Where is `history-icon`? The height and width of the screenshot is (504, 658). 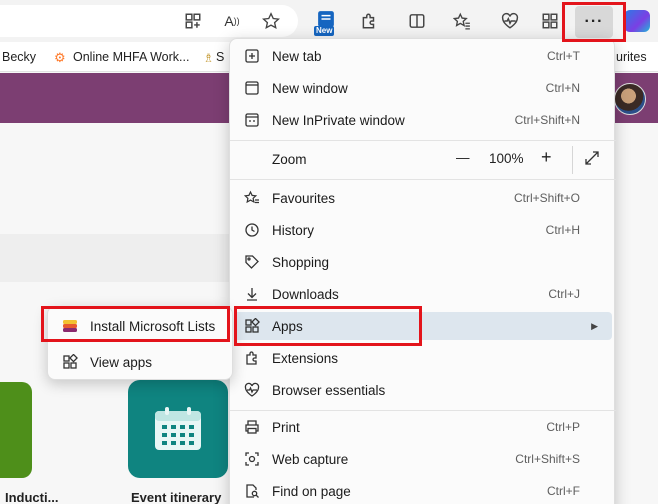 history-icon is located at coordinates (252, 230).